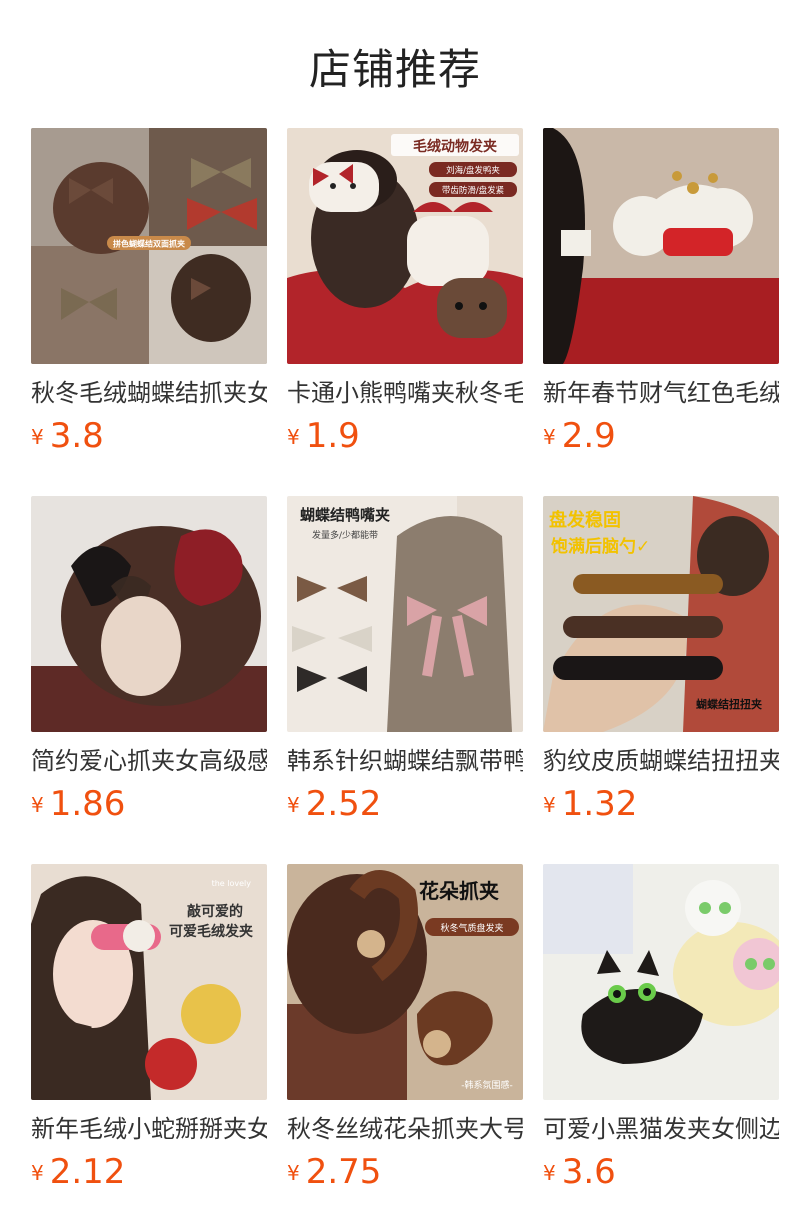 This screenshot has height=1232, width=790. I want to click on image-caption: 饱满后脑勺✓, so click(600, 546).